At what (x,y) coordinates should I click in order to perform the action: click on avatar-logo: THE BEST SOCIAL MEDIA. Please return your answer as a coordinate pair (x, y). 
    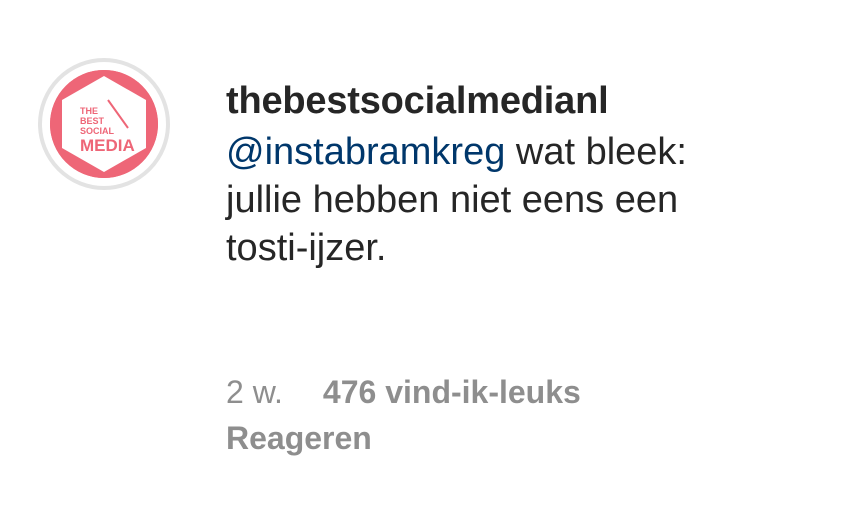
    Looking at the image, I should click on (104, 124).